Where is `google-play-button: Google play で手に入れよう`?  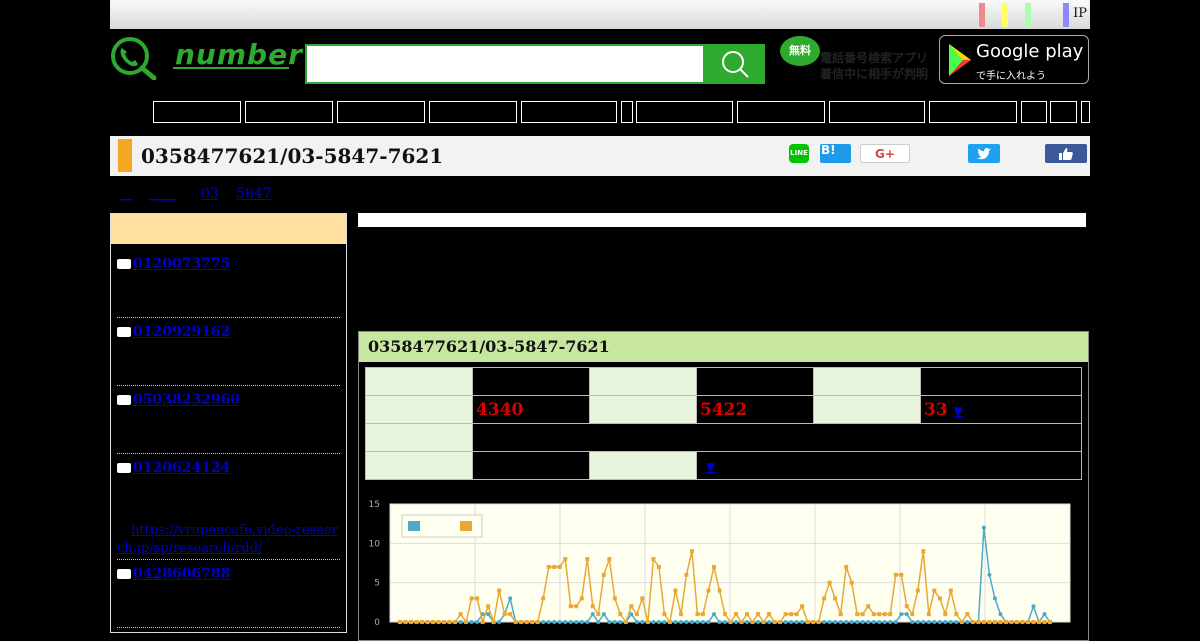
google-play-button: Google play で手に入れよう is located at coordinates (1014, 59).